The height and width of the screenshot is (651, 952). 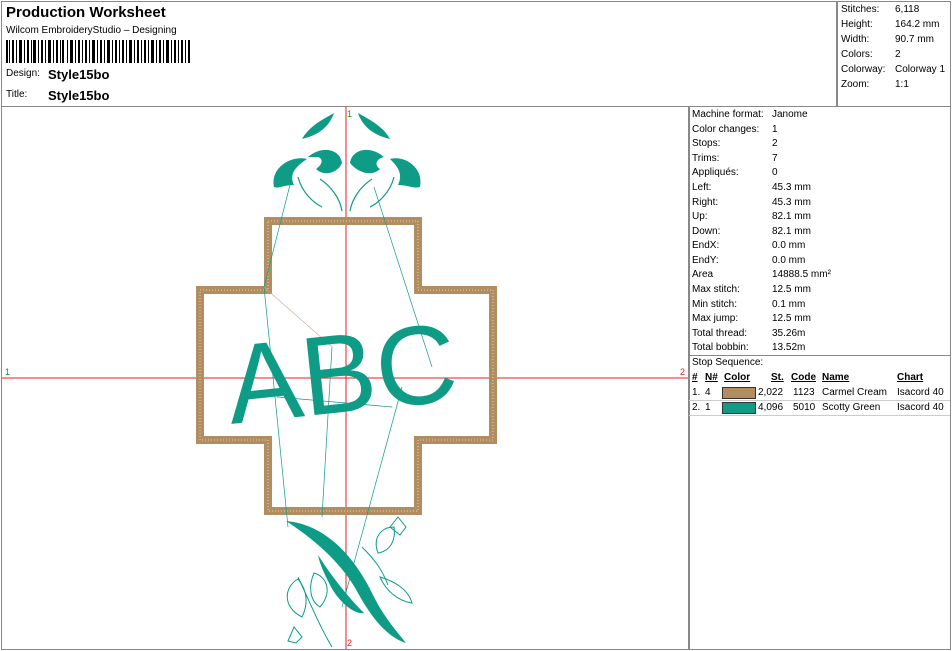 I want to click on design-label: Design:, so click(x=23, y=73).